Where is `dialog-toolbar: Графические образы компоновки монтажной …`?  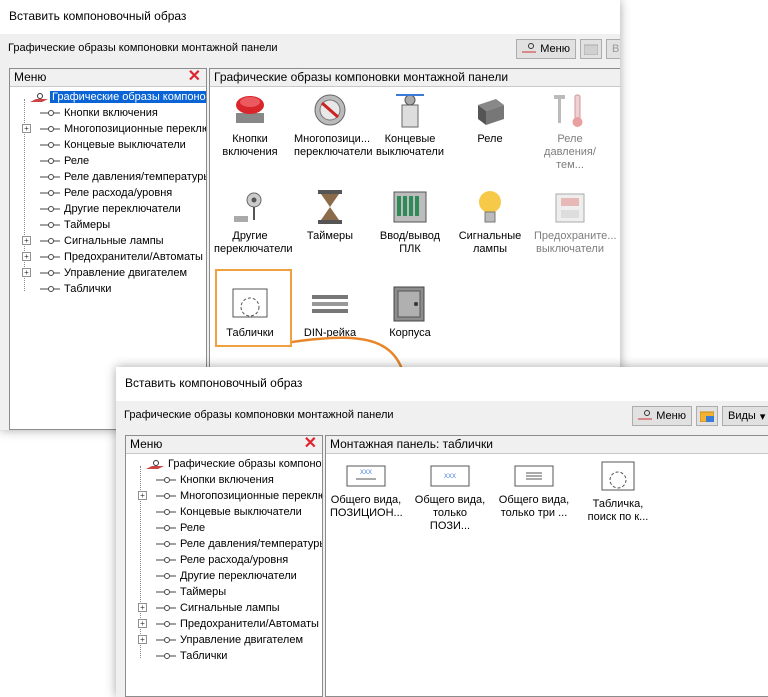 dialog-toolbar: Графические образы компоновки монтажной … is located at coordinates (310, 49).